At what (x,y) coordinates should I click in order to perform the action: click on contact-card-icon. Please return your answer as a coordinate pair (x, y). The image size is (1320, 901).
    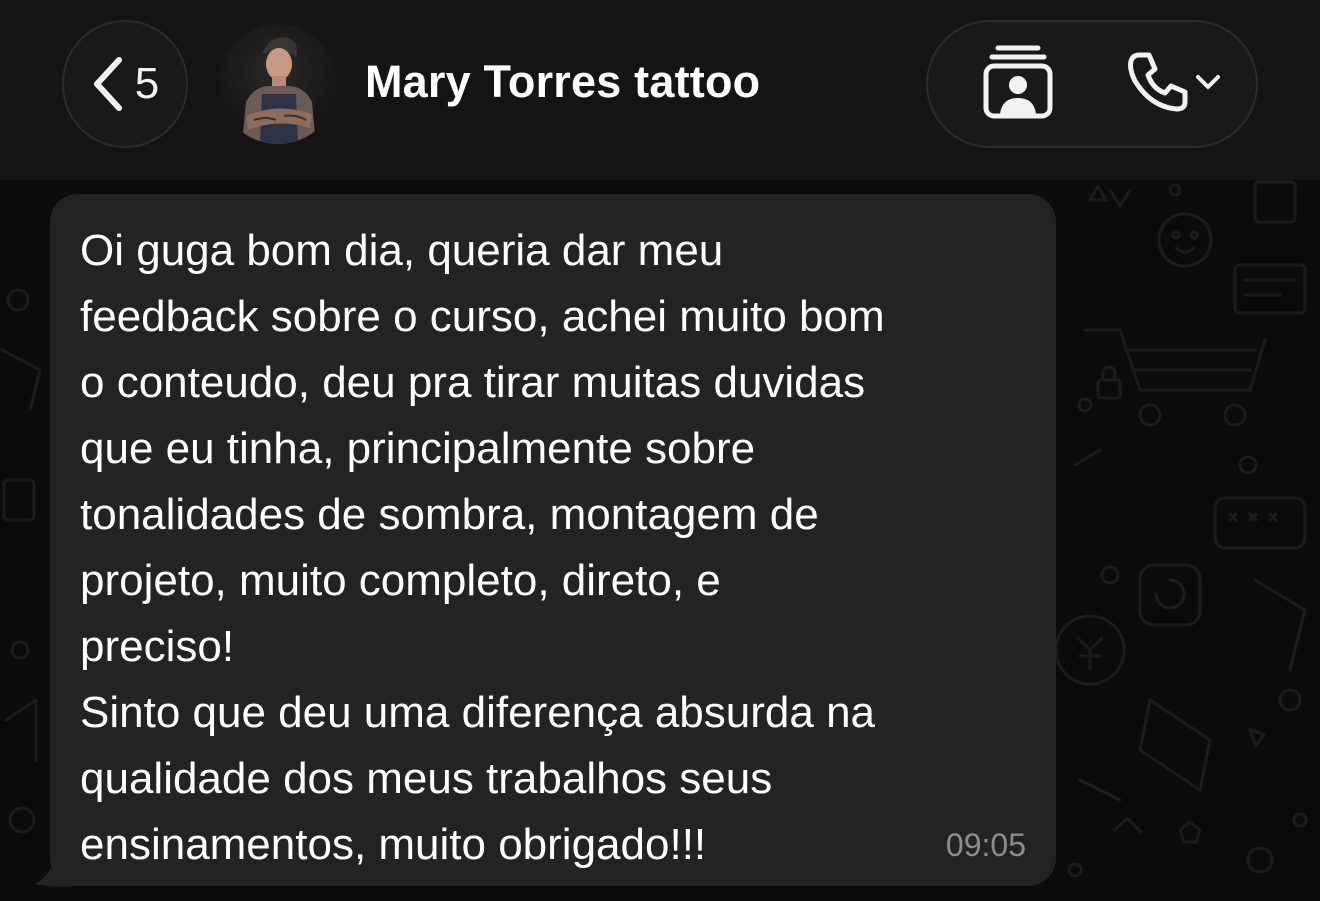
    Looking at the image, I should click on (1018, 84).